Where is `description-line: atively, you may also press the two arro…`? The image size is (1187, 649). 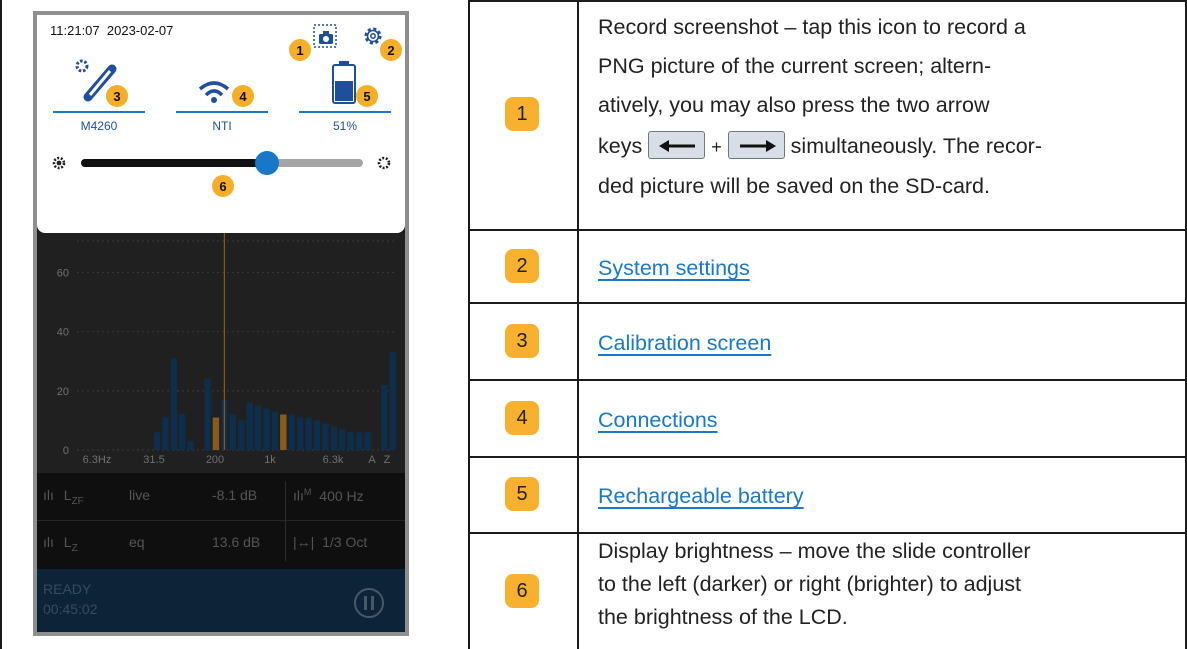
description-line: atively, you may also press the two arro… is located at coordinates (794, 105).